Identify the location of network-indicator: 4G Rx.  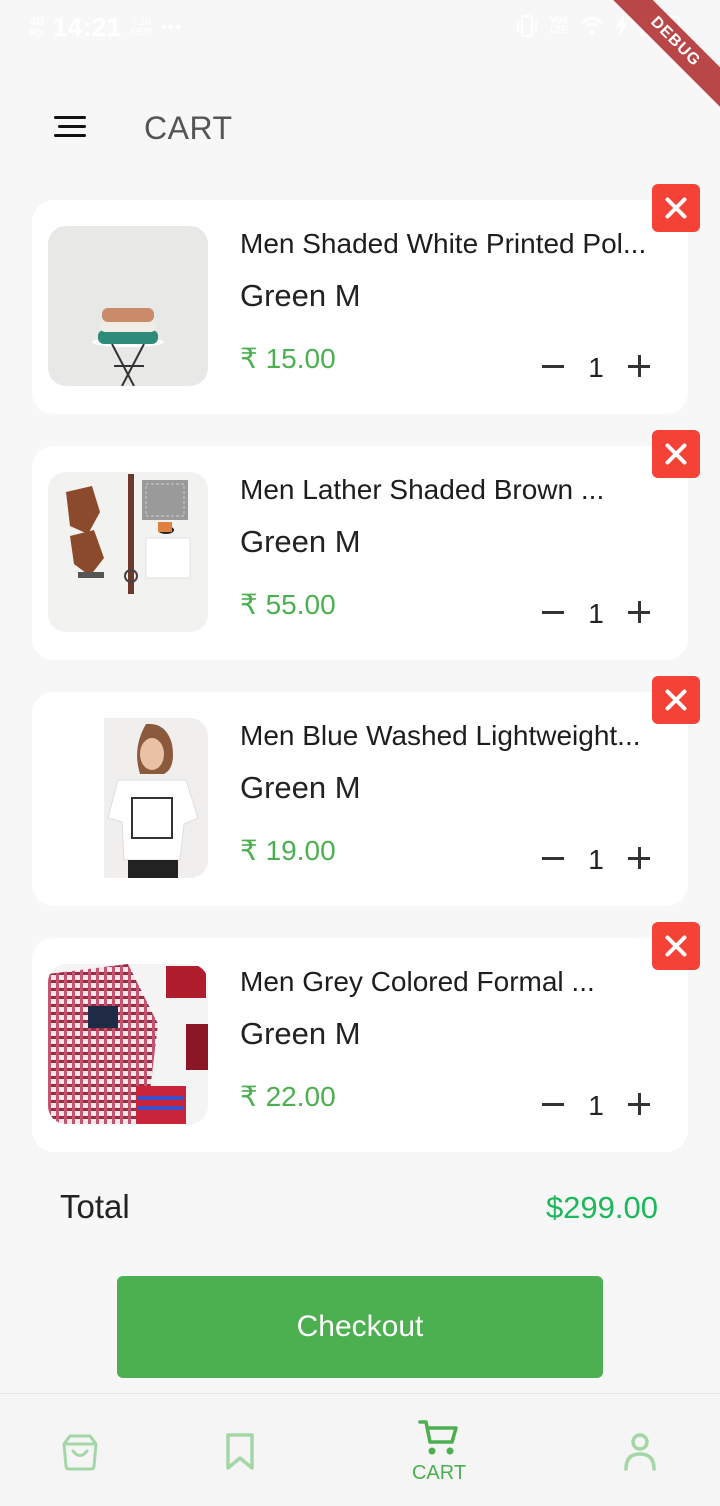
(37, 27).